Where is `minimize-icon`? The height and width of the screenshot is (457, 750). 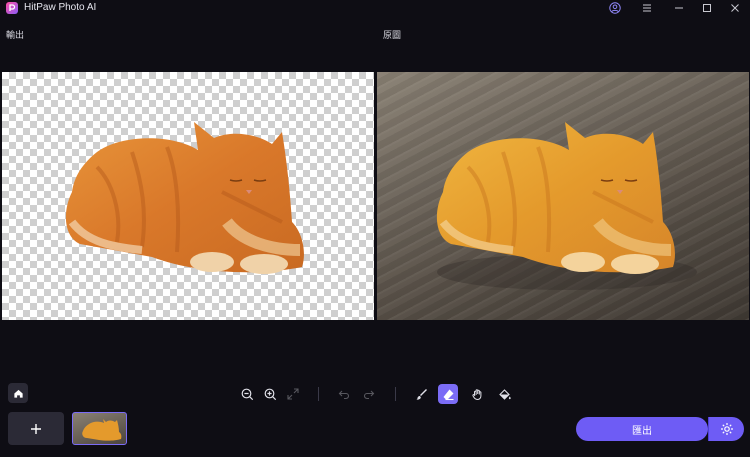
minimize-icon is located at coordinates (679, 8).